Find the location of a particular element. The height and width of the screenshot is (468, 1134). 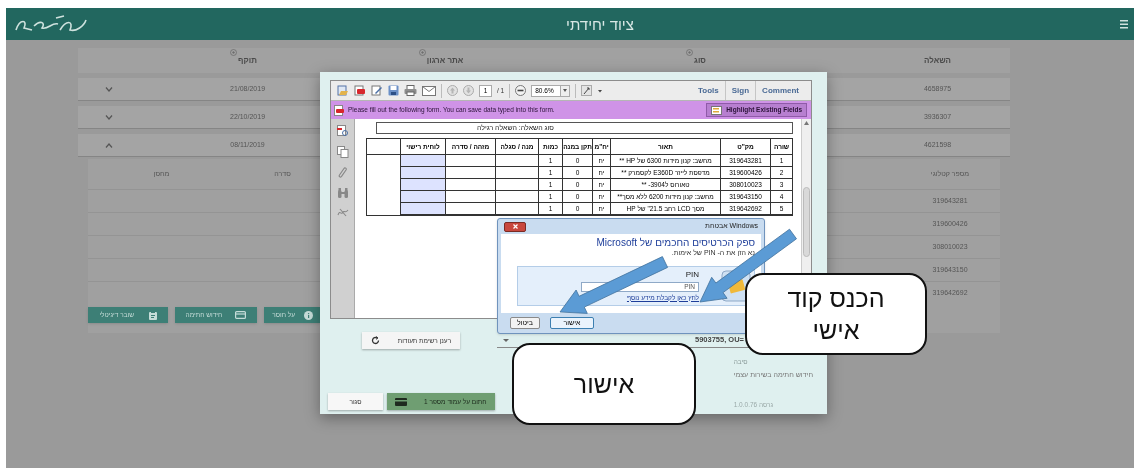

pin-label: PIN is located at coordinates (692, 274).